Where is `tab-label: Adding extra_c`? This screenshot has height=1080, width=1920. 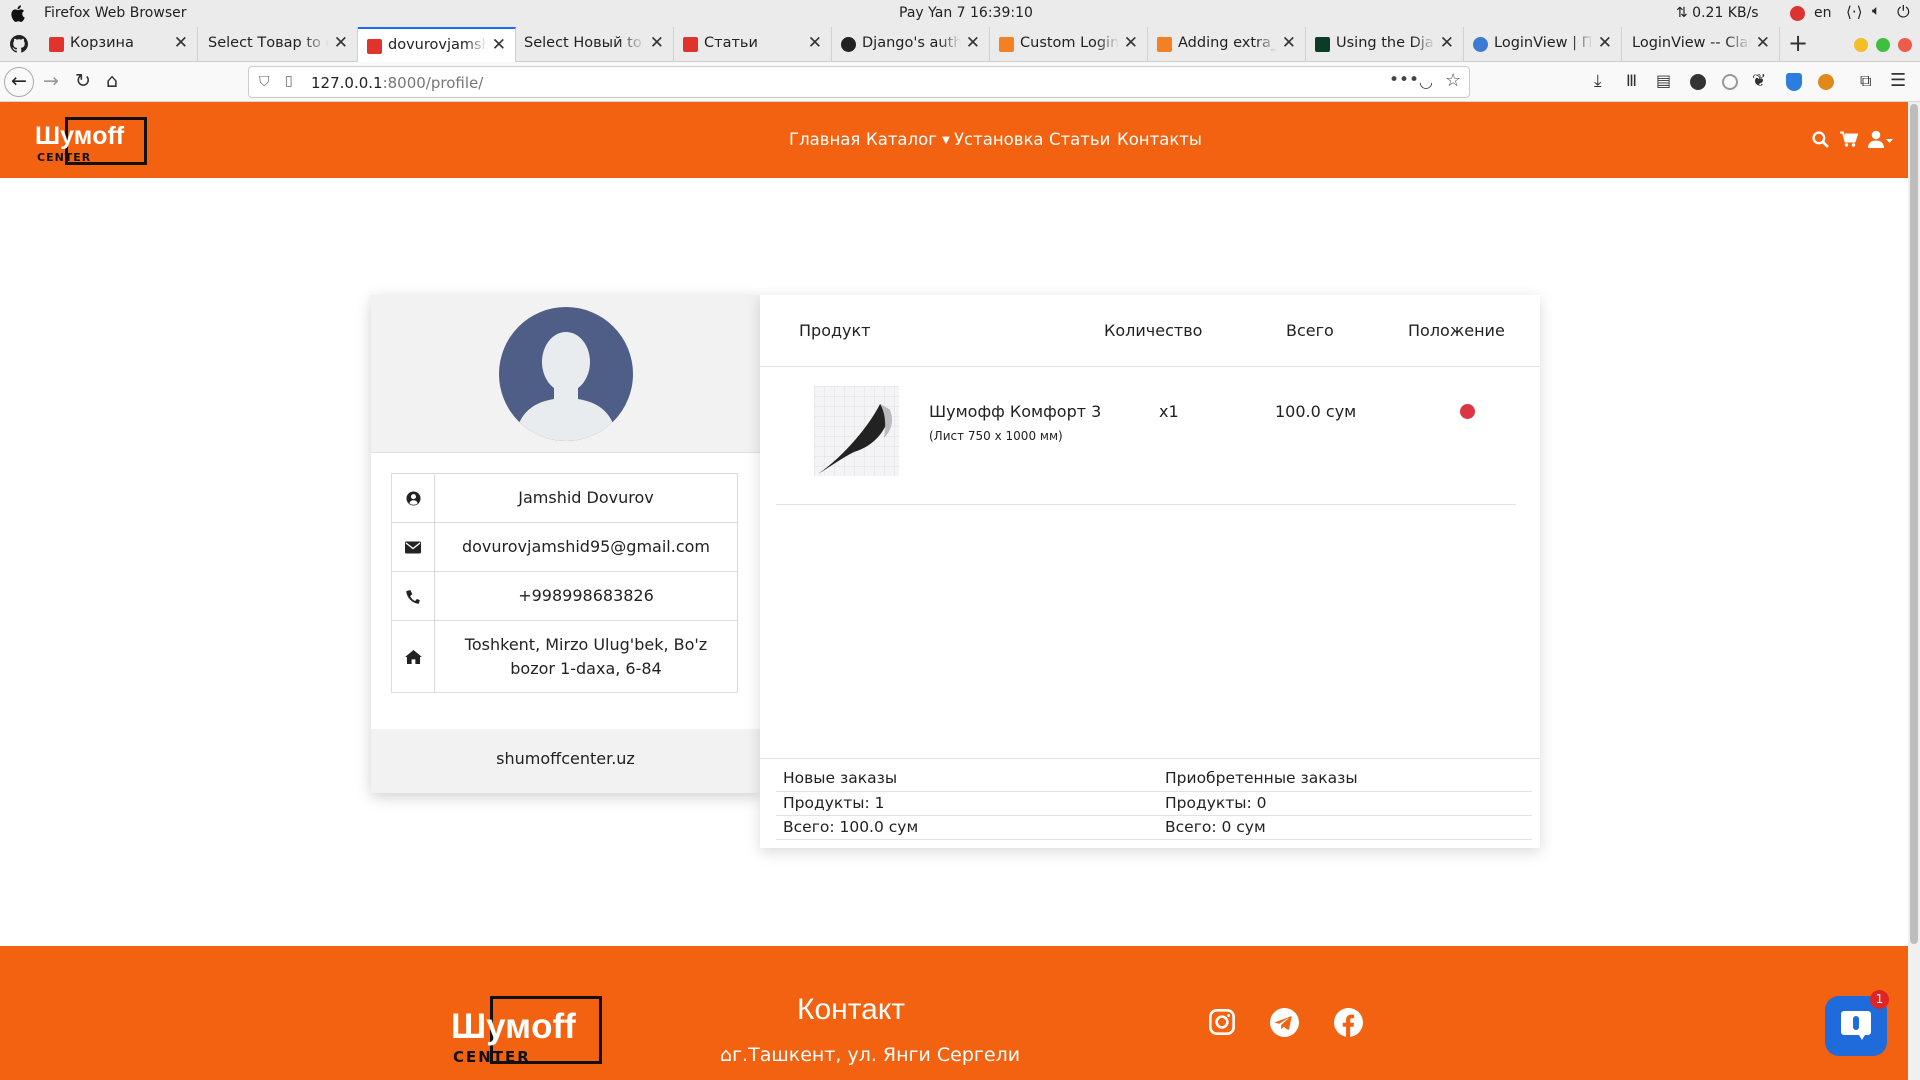 tab-label: Adding extra_c is located at coordinates (1227, 43).